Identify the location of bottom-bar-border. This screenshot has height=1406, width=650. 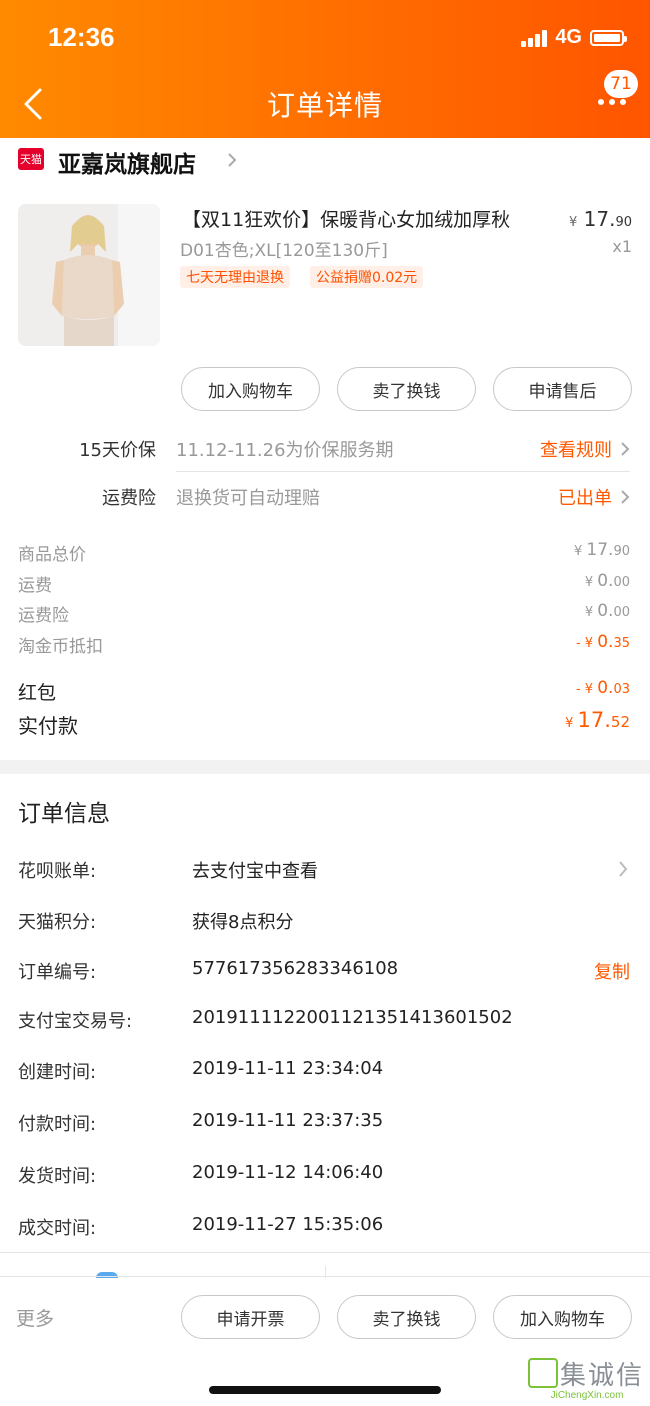
(325, 1276).